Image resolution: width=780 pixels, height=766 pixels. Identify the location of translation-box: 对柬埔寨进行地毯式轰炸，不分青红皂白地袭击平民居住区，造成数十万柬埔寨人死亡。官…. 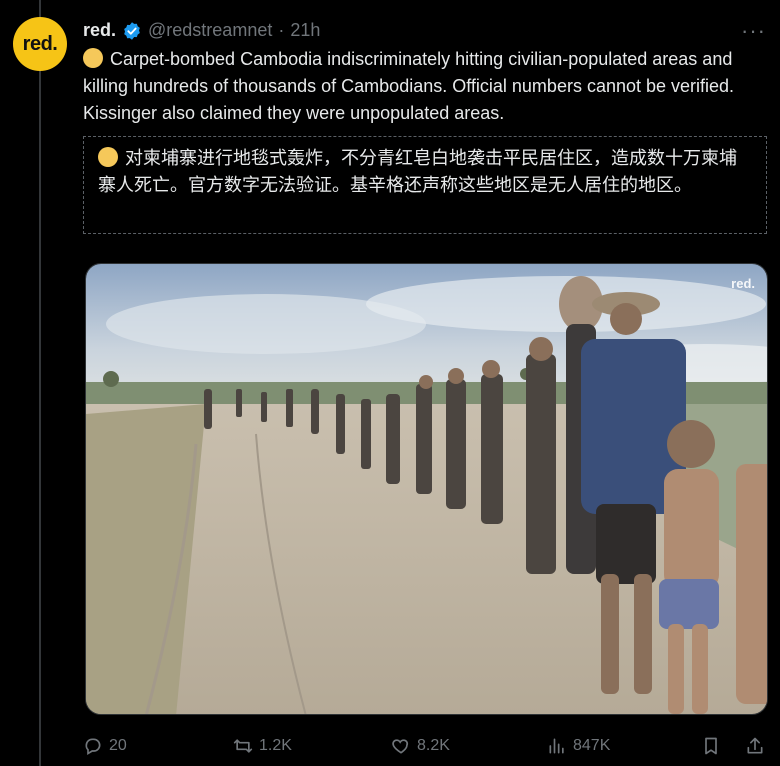
(425, 185).